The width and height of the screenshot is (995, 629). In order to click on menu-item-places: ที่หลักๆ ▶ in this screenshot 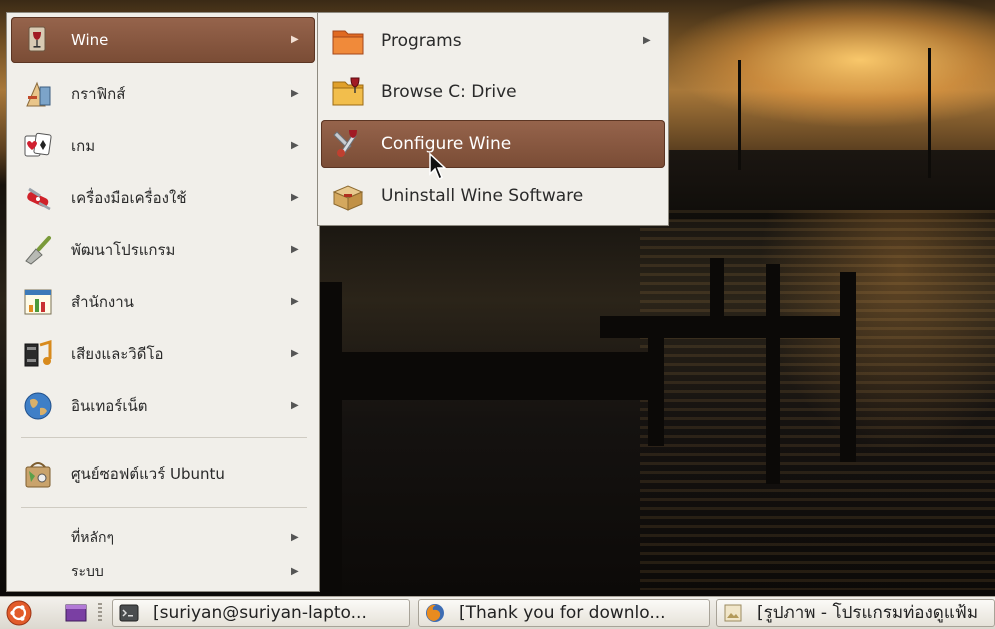, I will do `click(163, 538)`.